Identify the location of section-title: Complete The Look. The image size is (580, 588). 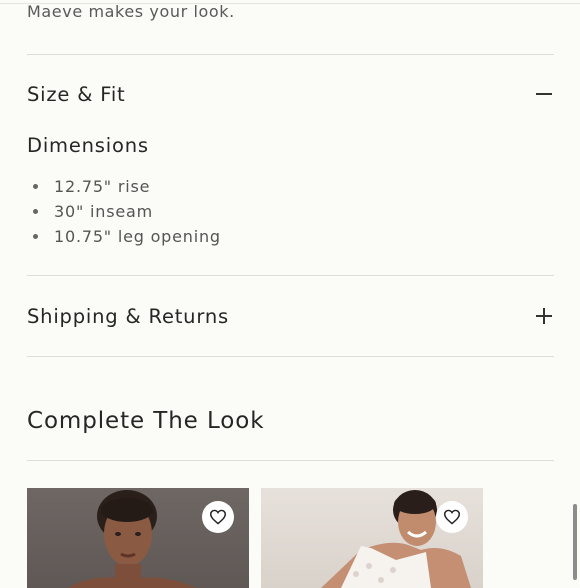
(146, 421).